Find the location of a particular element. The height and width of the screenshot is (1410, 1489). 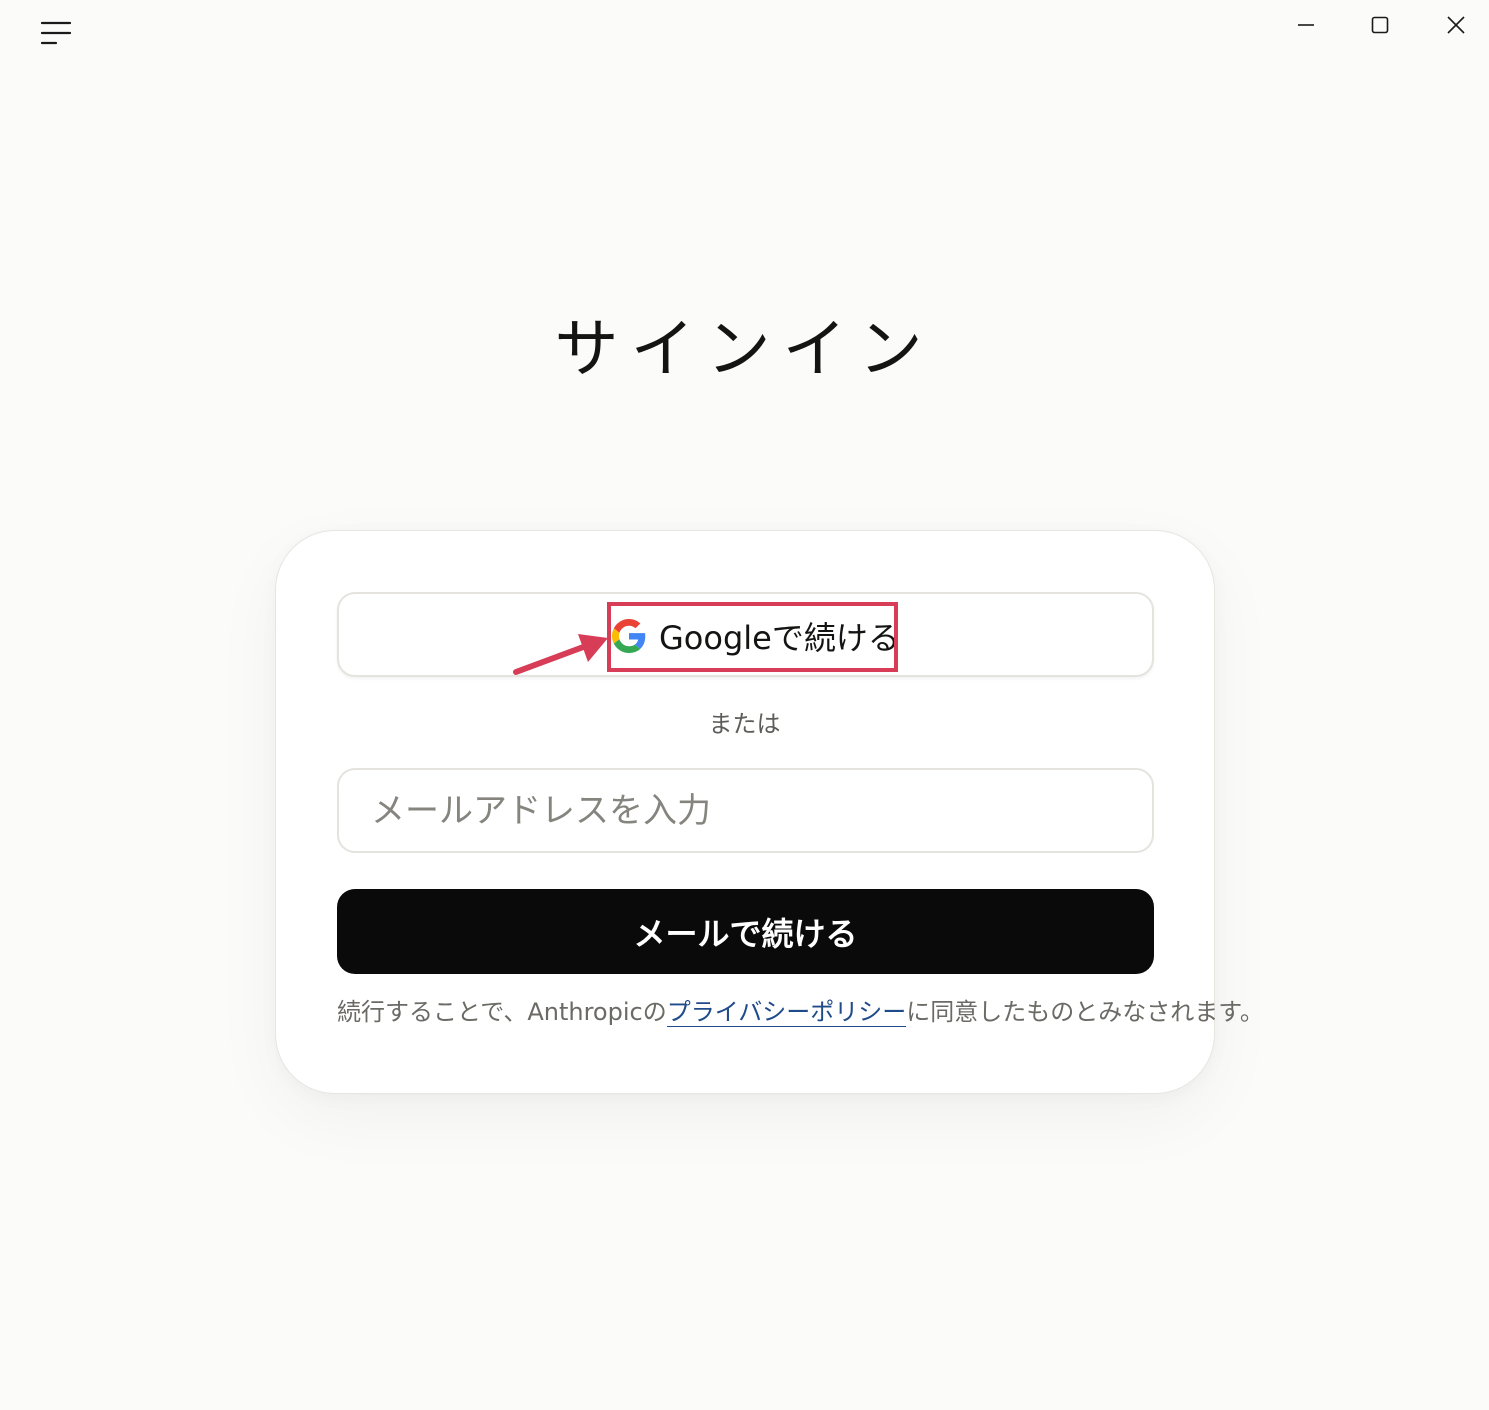

page-title: サインイン is located at coordinates (744, 350).